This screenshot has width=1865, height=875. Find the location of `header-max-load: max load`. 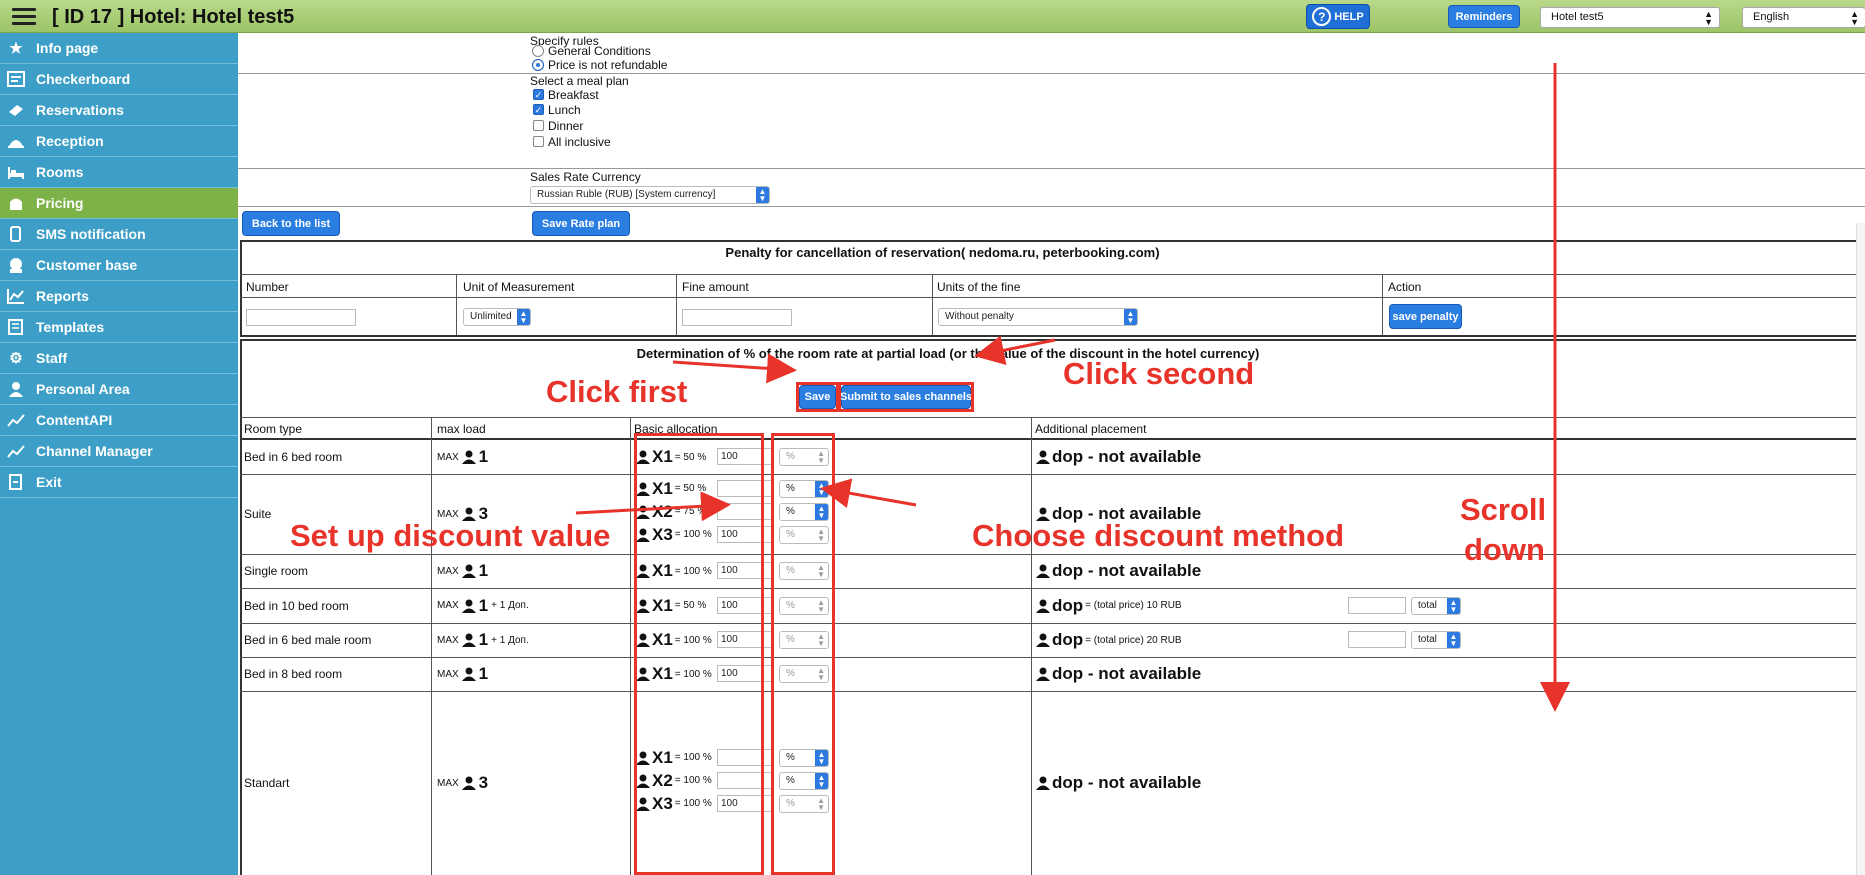

header-max-load: max load is located at coordinates (461, 429).